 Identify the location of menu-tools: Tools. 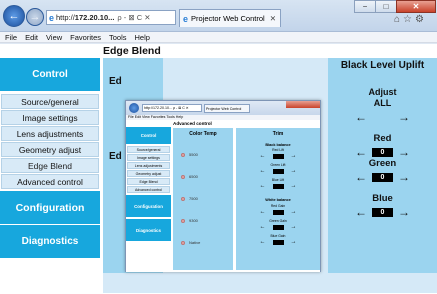
(118, 37).